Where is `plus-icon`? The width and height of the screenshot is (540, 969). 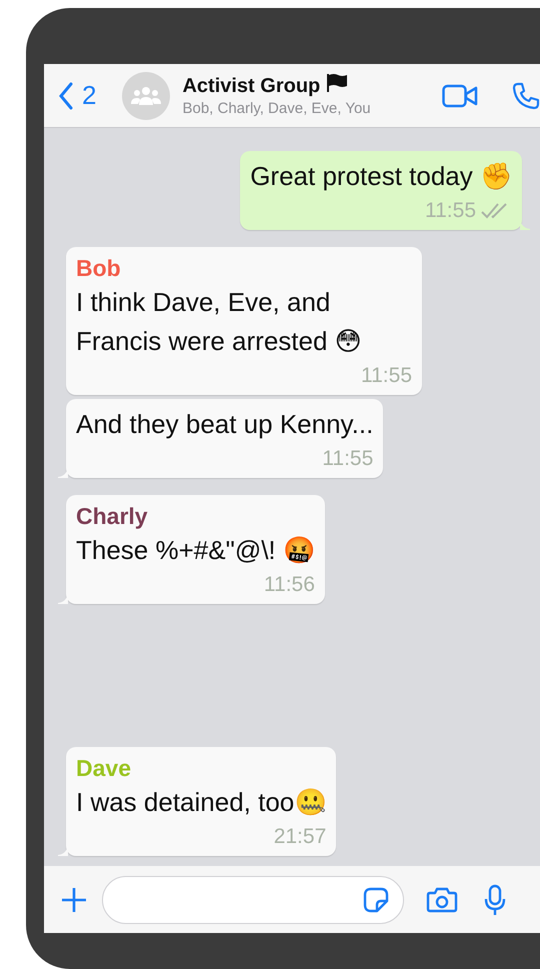 plus-icon is located at coordinates (74, 900).